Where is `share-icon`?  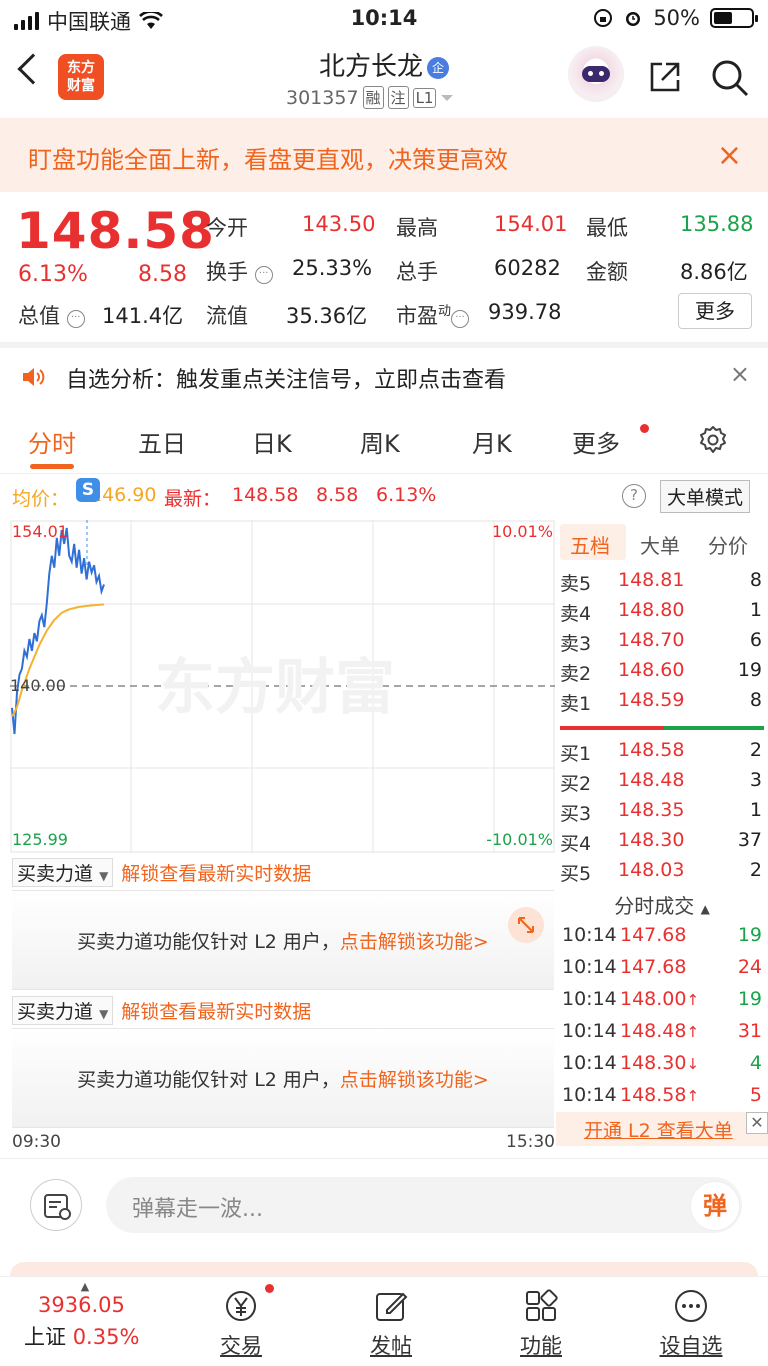 share-icon is located at coordinates (665, 77).